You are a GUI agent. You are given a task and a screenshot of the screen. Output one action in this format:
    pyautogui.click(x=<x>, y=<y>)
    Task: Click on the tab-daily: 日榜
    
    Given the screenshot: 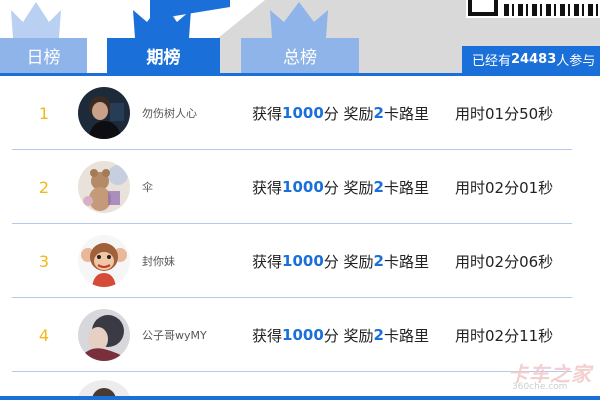 What is the action you would take?
    pyautogui.click(x=43, y=55)
    